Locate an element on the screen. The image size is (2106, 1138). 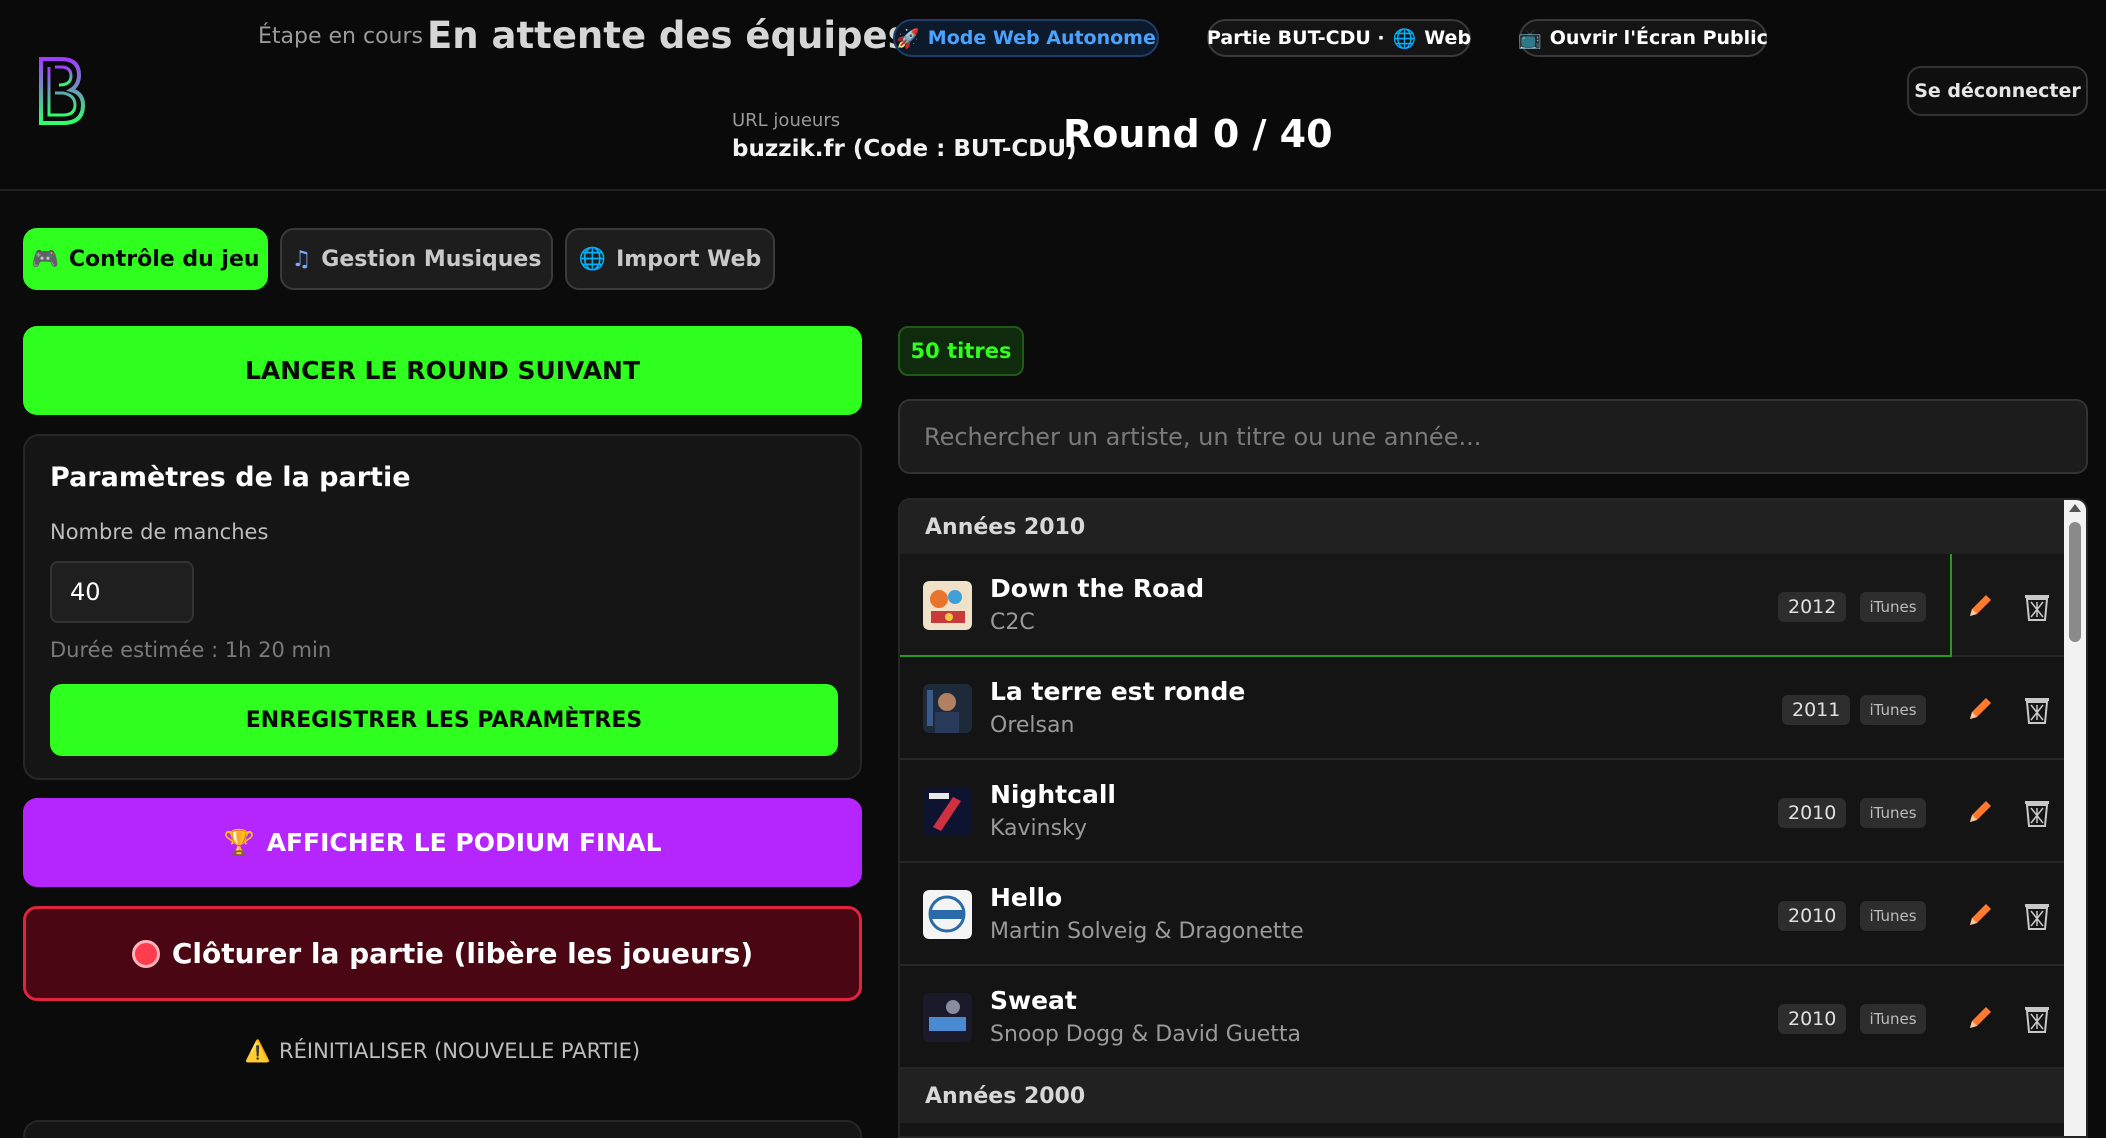
gamepad-icon: 🎮 is located at coordinates (45, 259).